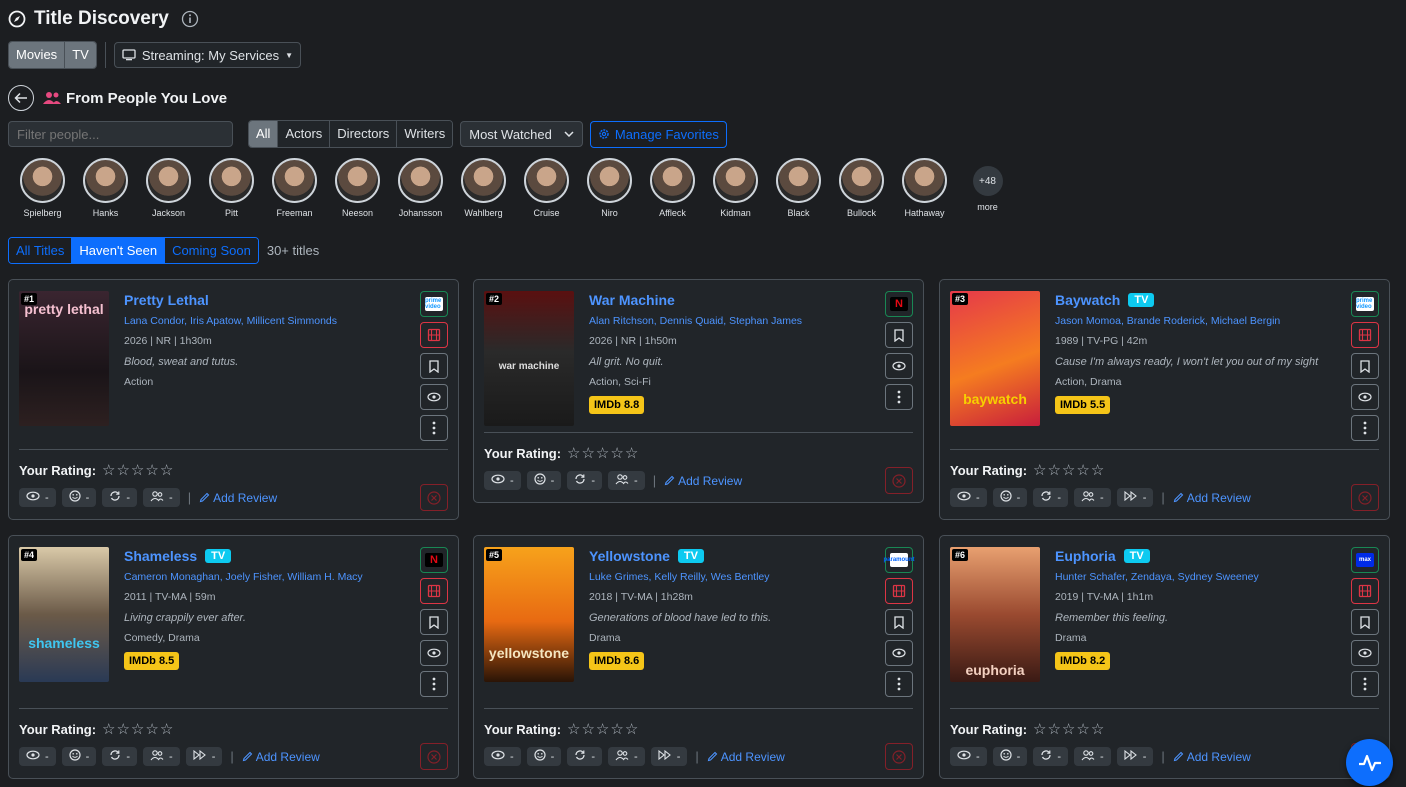 The width and height of the screenshot is (1406, 787). I want to click on view-tab-all-titles: All Titles, so click(41, 250).